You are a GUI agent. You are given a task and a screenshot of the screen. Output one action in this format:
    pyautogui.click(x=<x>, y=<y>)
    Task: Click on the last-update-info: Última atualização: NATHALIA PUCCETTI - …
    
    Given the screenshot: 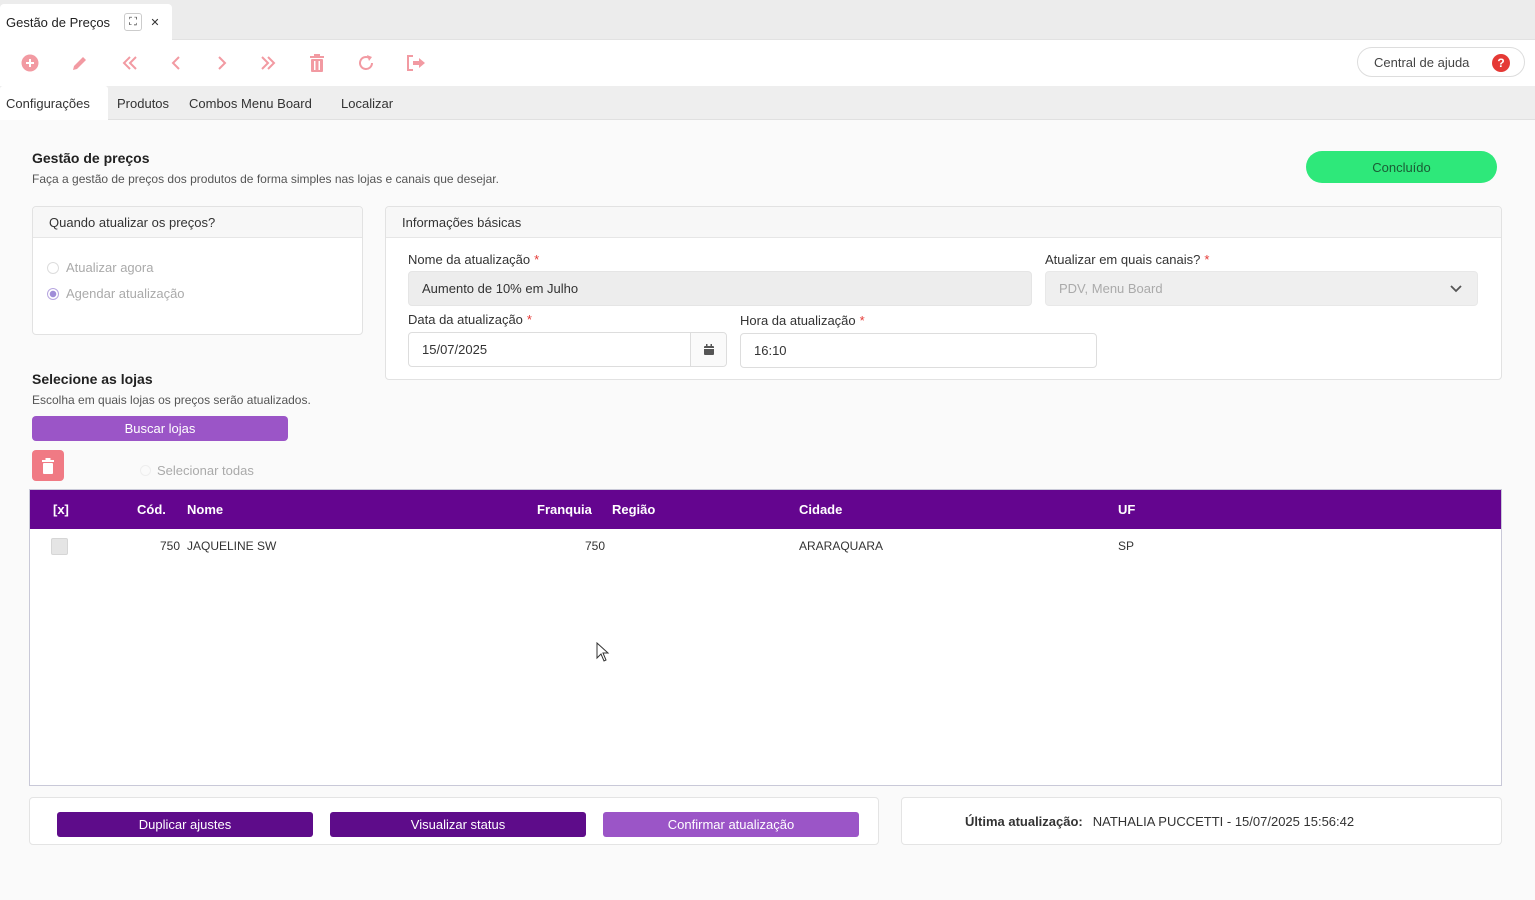 What is the action you would take?
    pyautogui.click(x=1201, y=821)
    